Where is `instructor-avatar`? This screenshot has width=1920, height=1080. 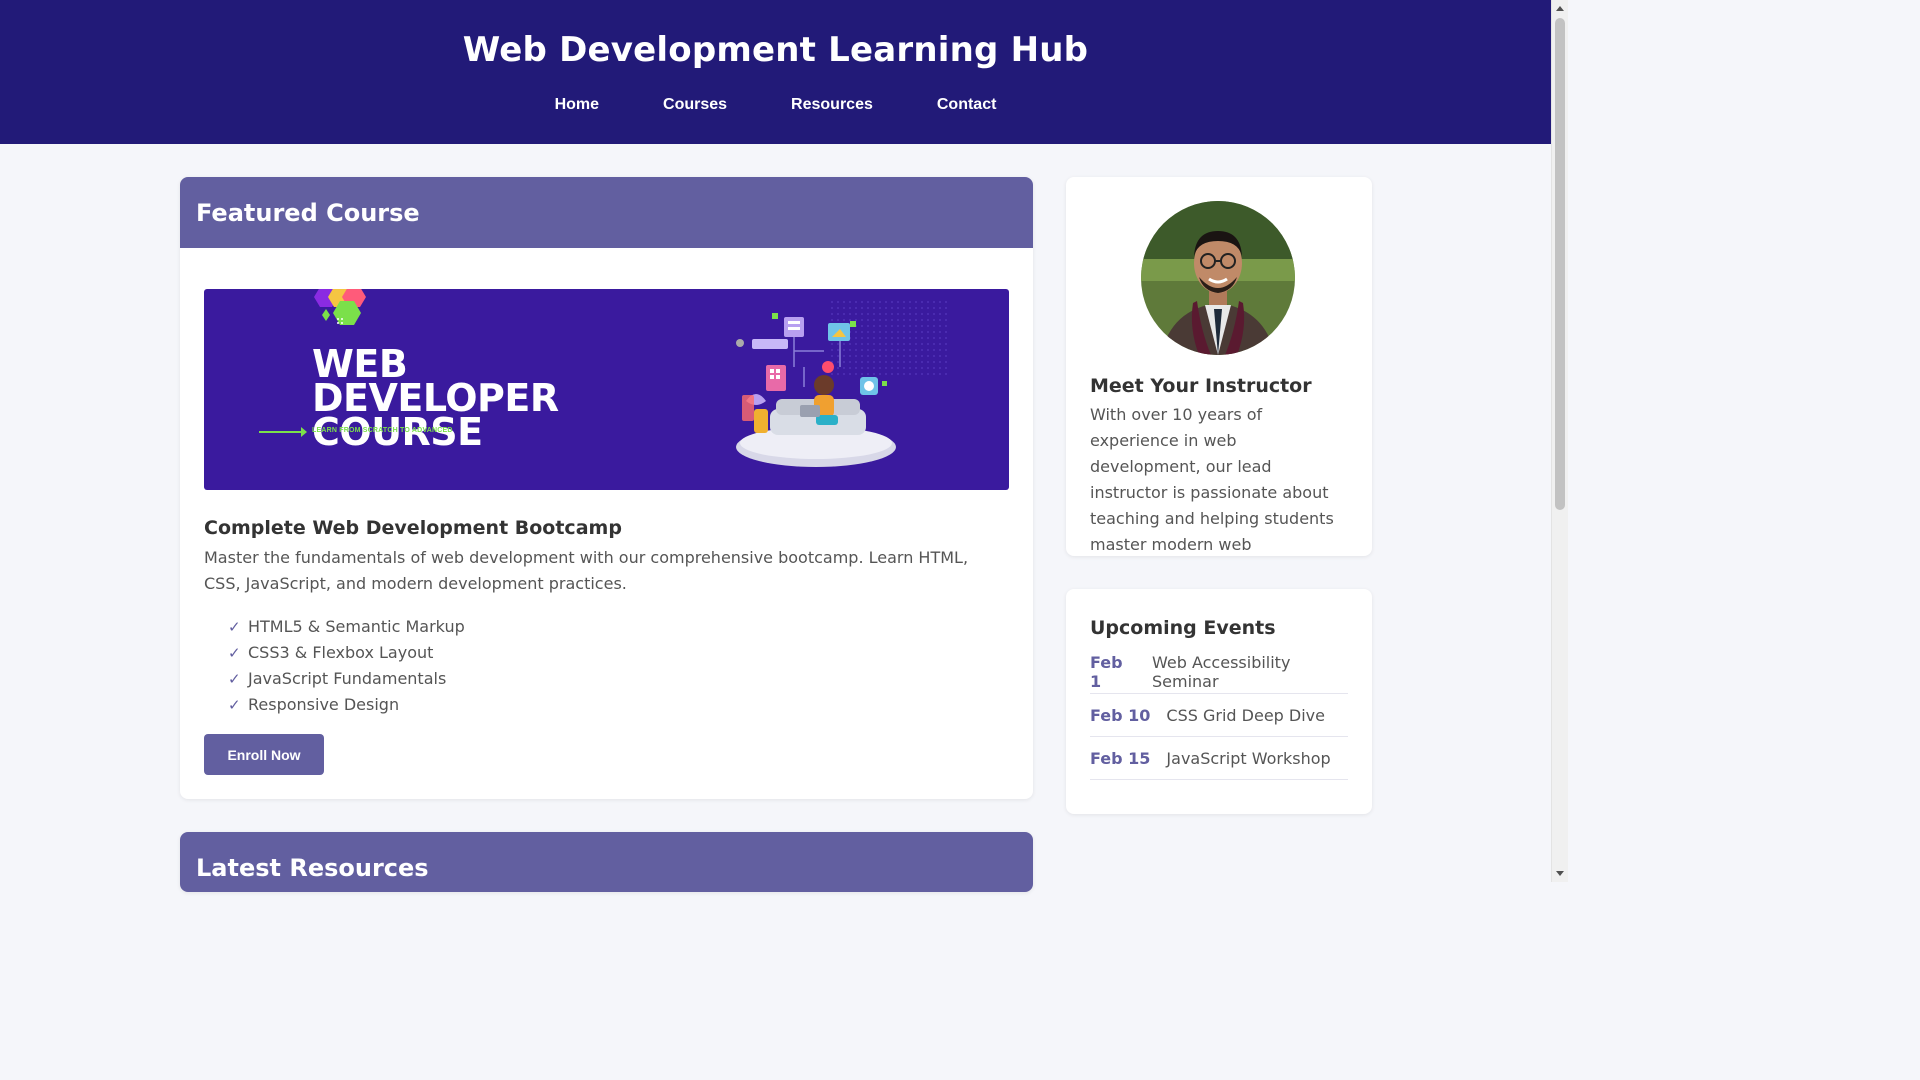 instructor-avatar is located at coordinates (1218, 278).